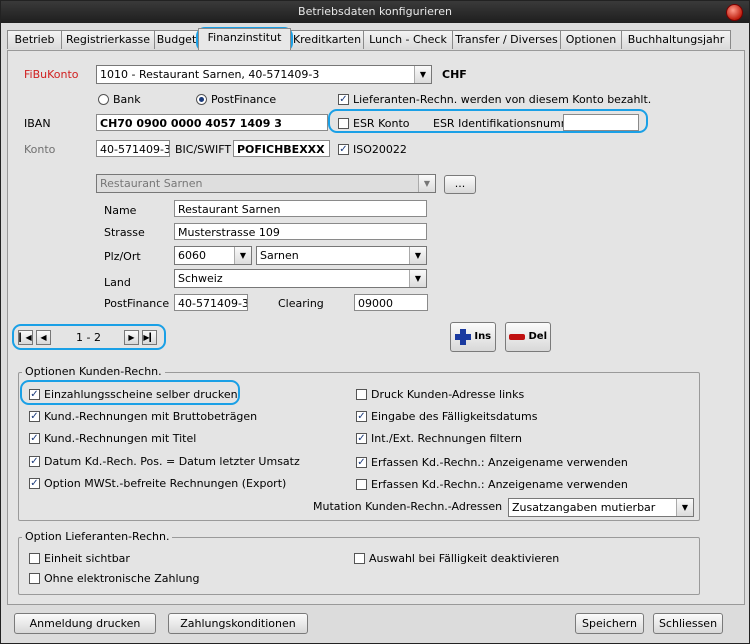 Image resolution: width=750 pixels, height=644 pixels. What do you see at coordinates (133, 148) in the screenshot?
I see `konto-input: 40-571409-3` at bounding box center [133, 148].